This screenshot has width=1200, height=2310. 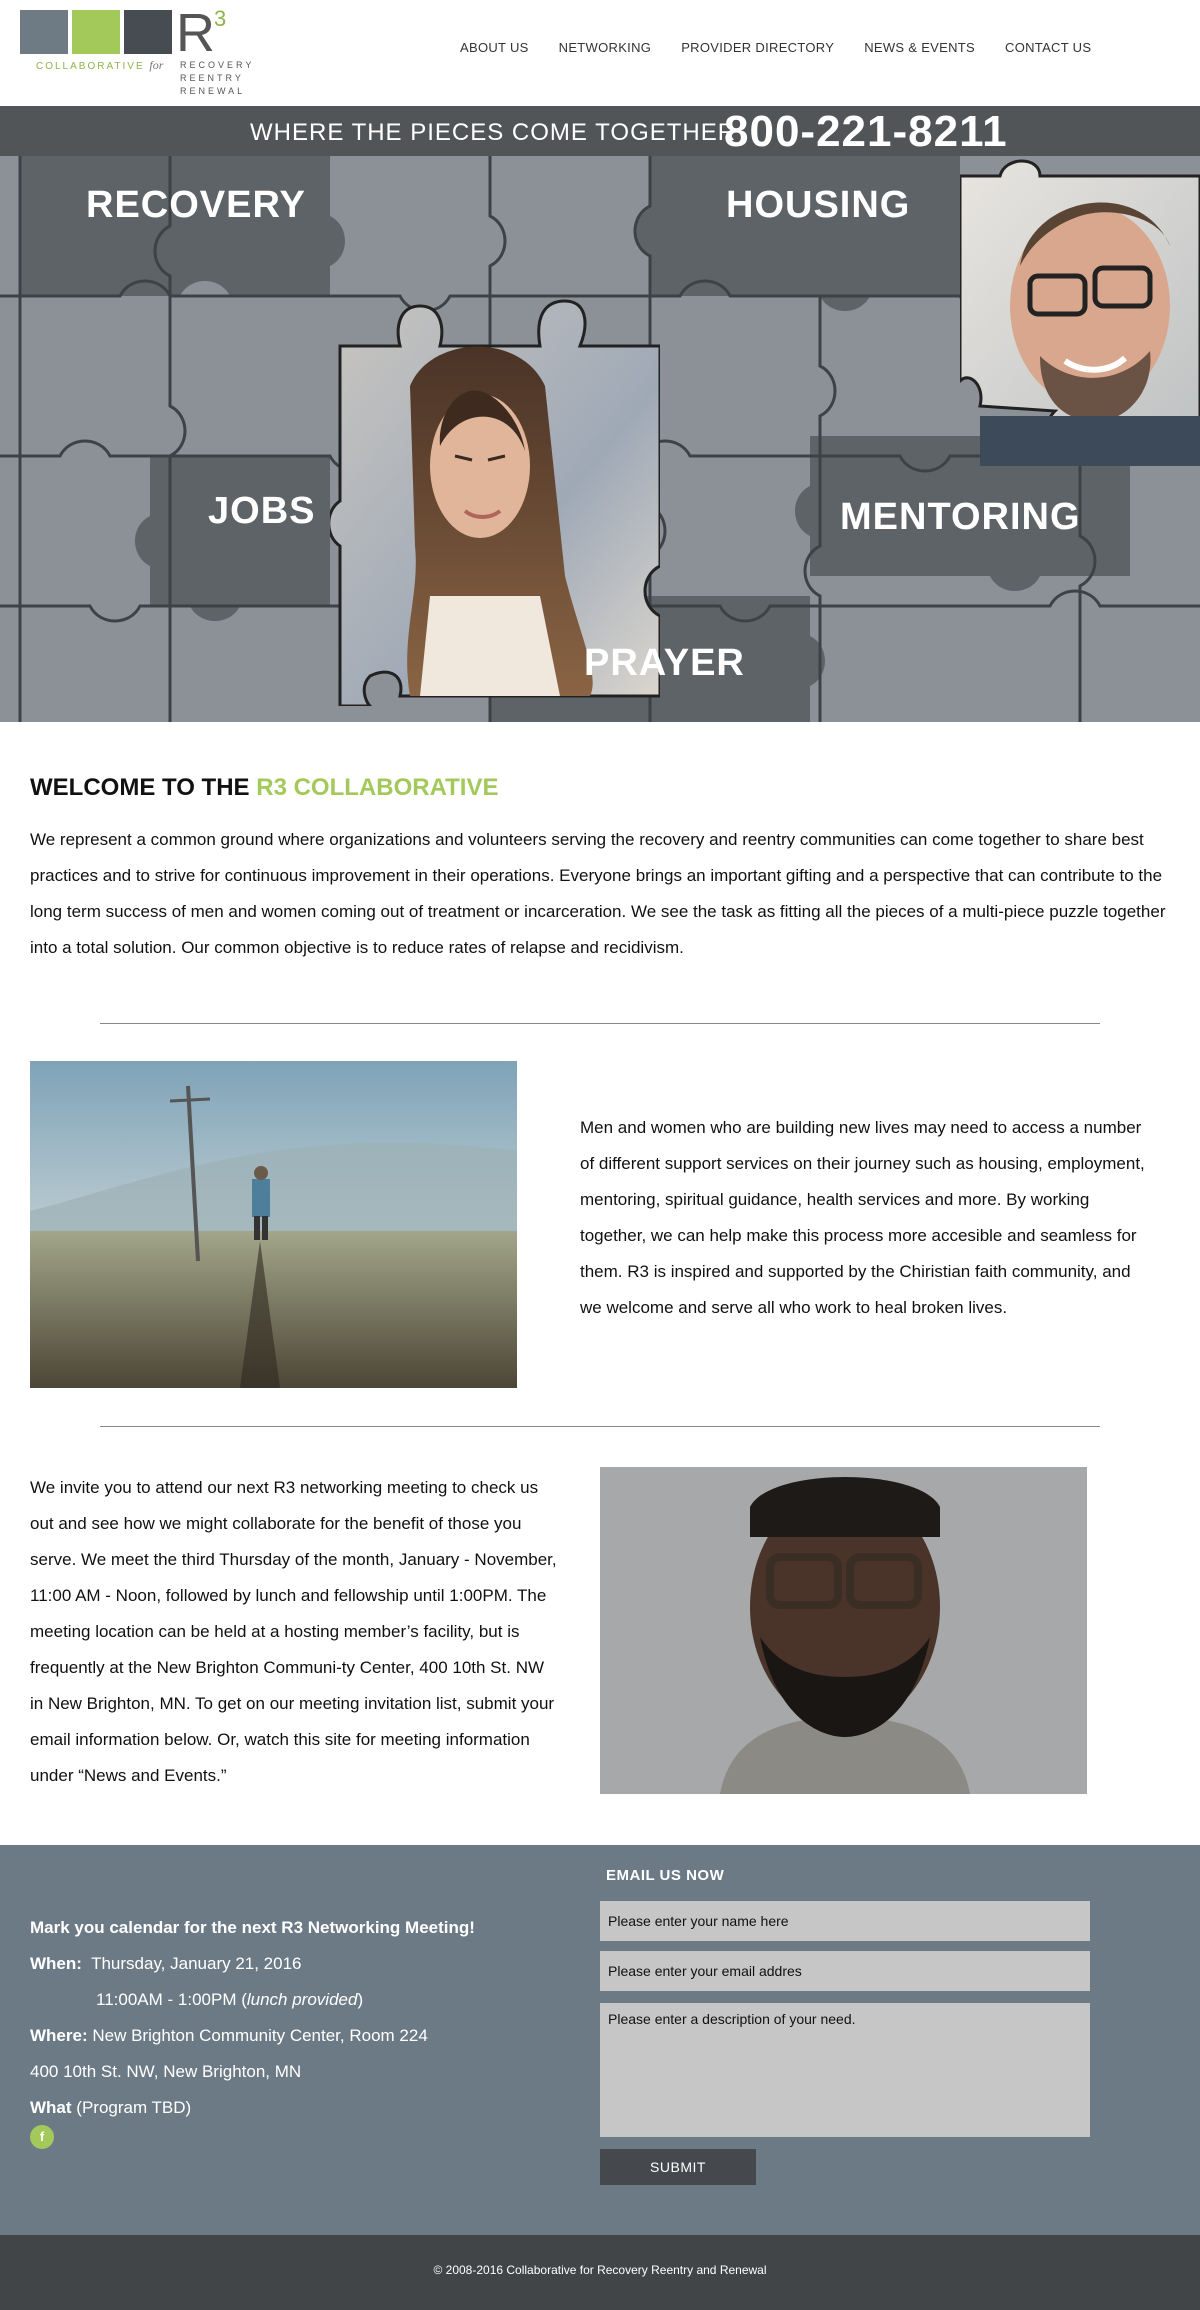 What do you see at coordinates (212, 78) in the screenshot?
I see `logo-line-reentry: REENTRY` at bounding box center [212, 78].